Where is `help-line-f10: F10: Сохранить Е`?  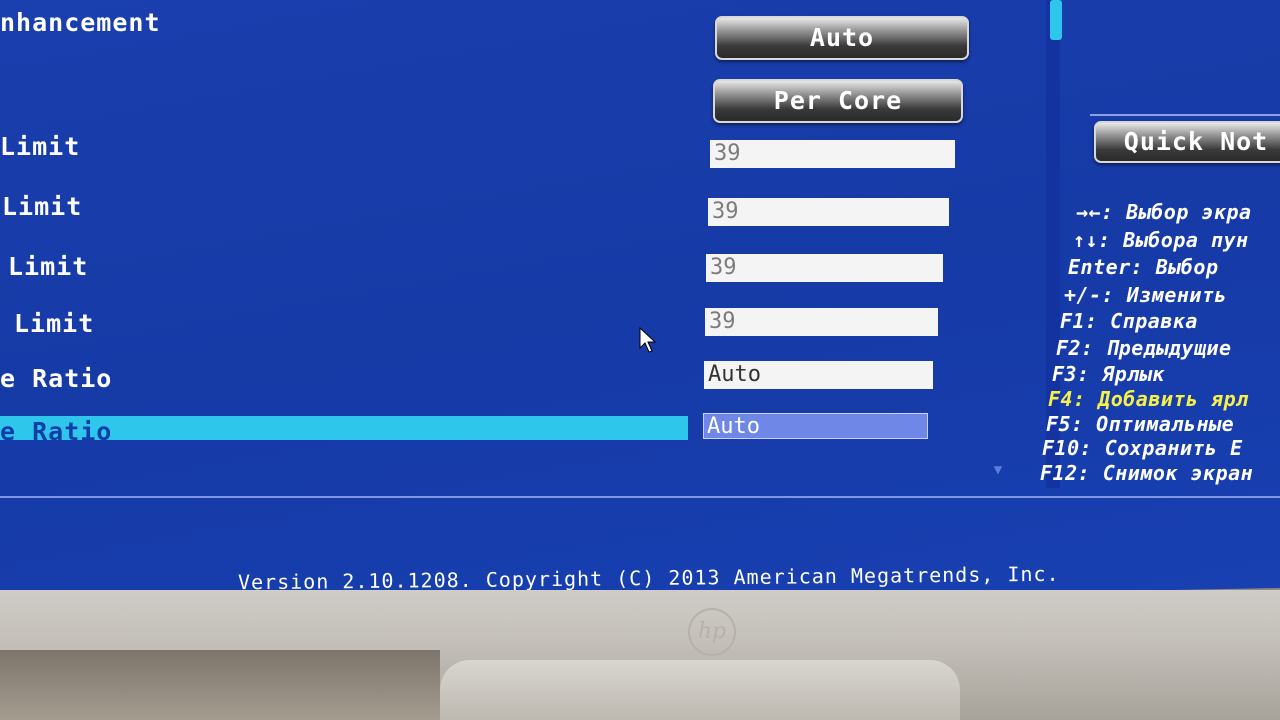
help-line-f10: F10: Сохранить Е is located at coordinates (1142, 448).